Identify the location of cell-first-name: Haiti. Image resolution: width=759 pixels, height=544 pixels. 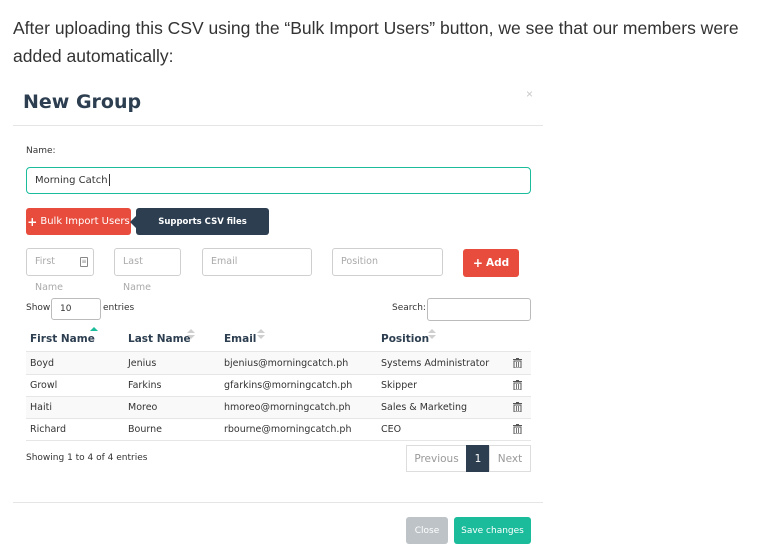
(41, 407).